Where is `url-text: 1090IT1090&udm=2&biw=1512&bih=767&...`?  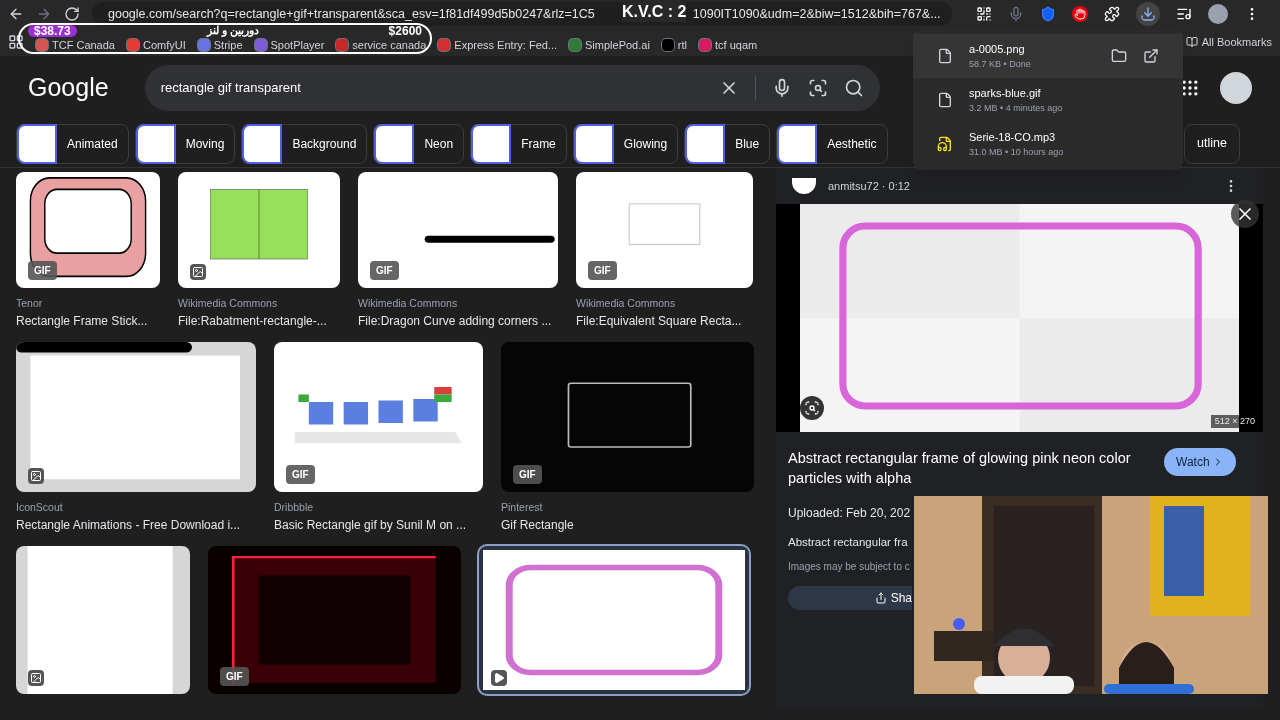 url-text: 1090IT1090&udm=2&biw=1512&bih=767&... is located at coordinates (816, 14).